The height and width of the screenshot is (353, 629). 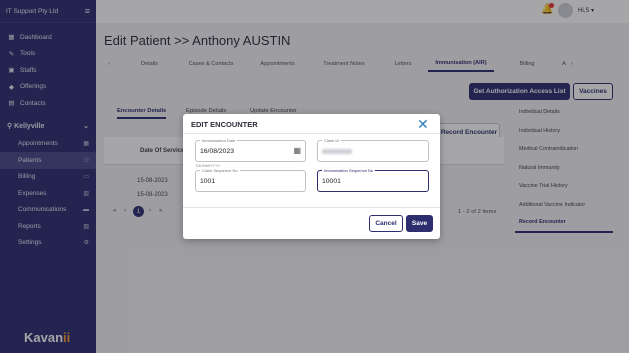 I want to click on field-value: 16/08/2023, so click(x=217, y=151).